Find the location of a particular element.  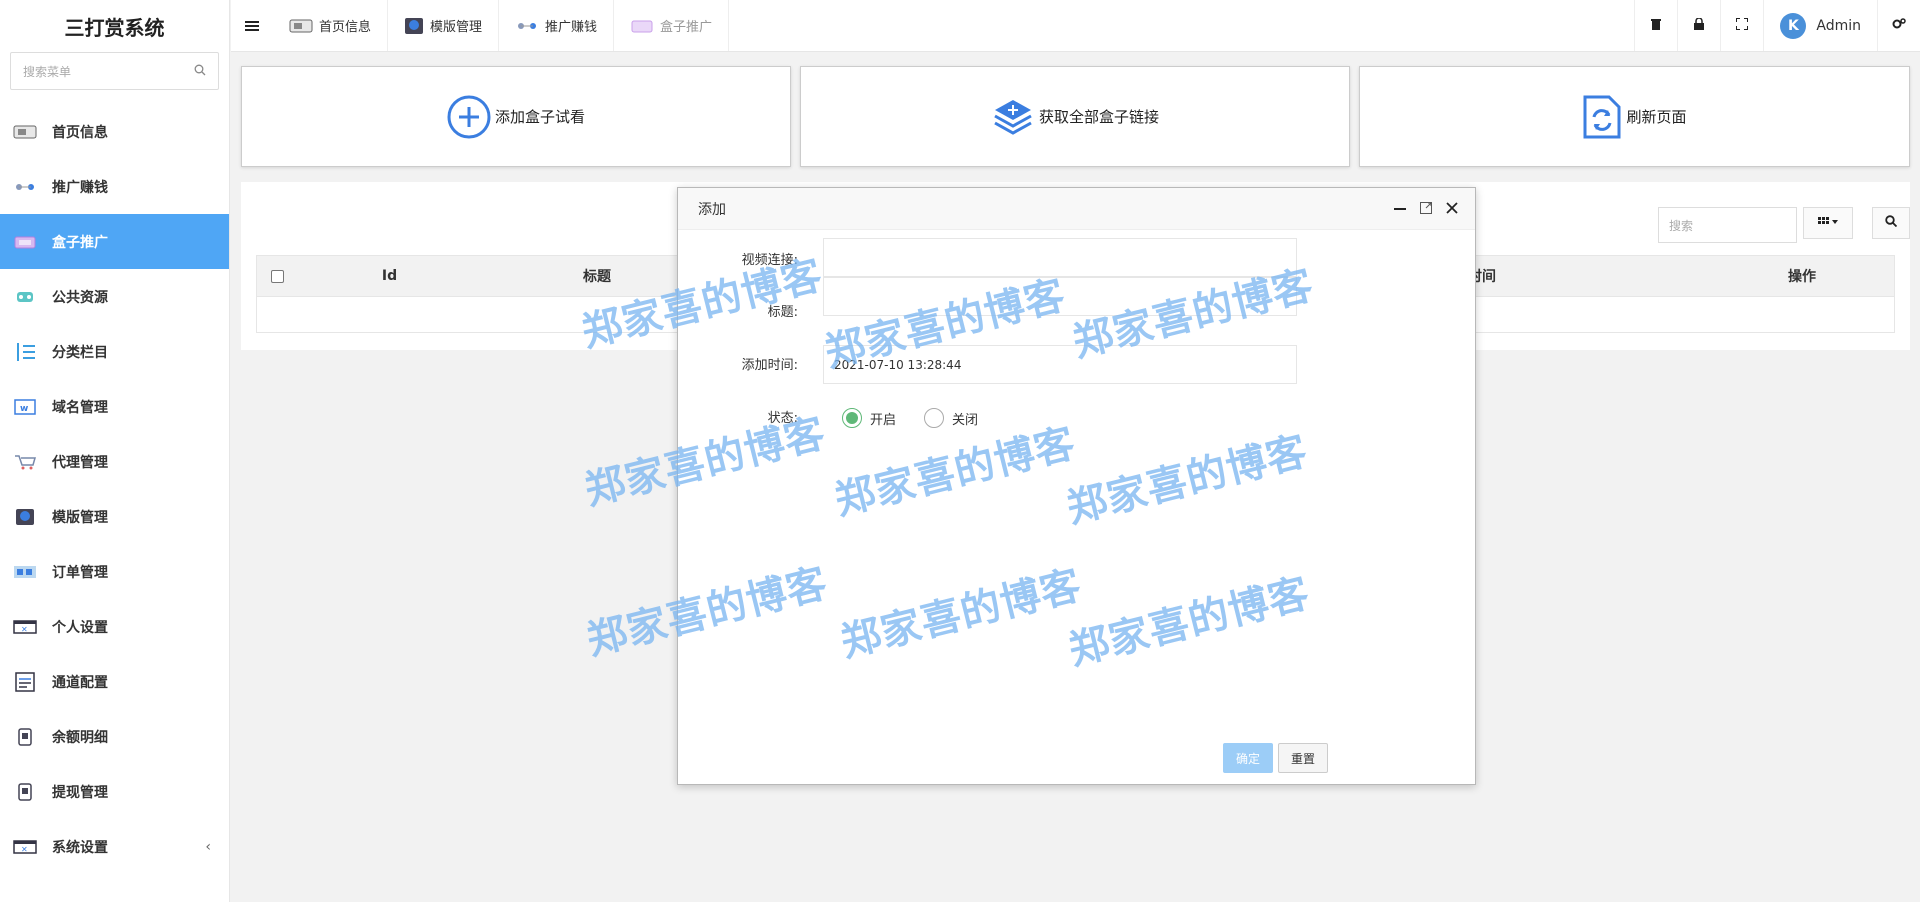

balance-icon is located at coordinates (25, 737).